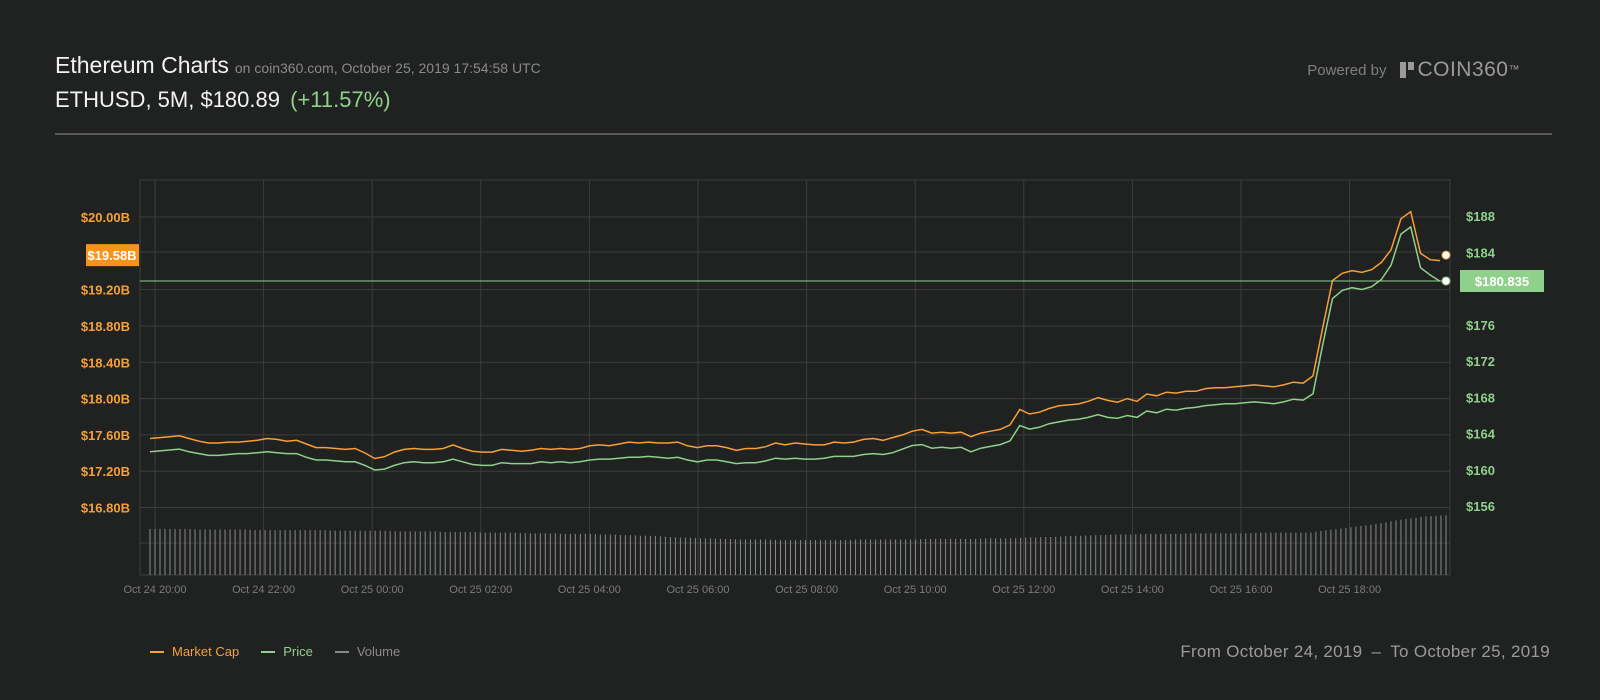 The image size is (1600, 700). I want to click on left-axis-label: $16.80B, so click(105, 508).